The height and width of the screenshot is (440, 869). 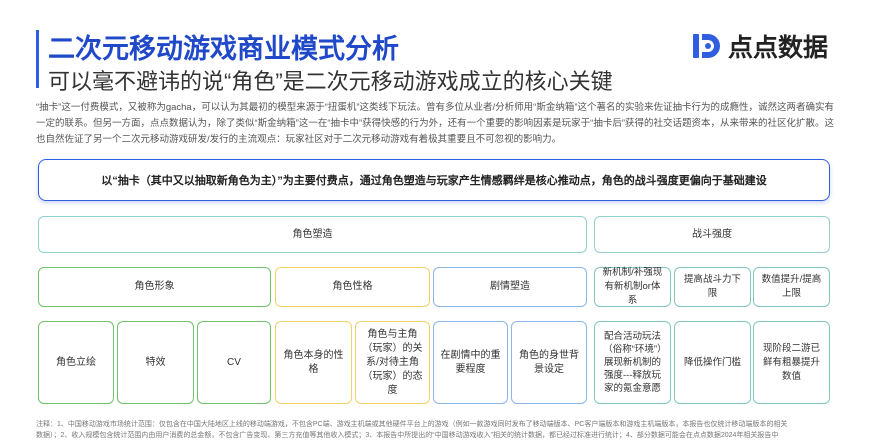 I want to click on page-title: 二次元移动游戏商业模式分析, so click(x=223, y=49).